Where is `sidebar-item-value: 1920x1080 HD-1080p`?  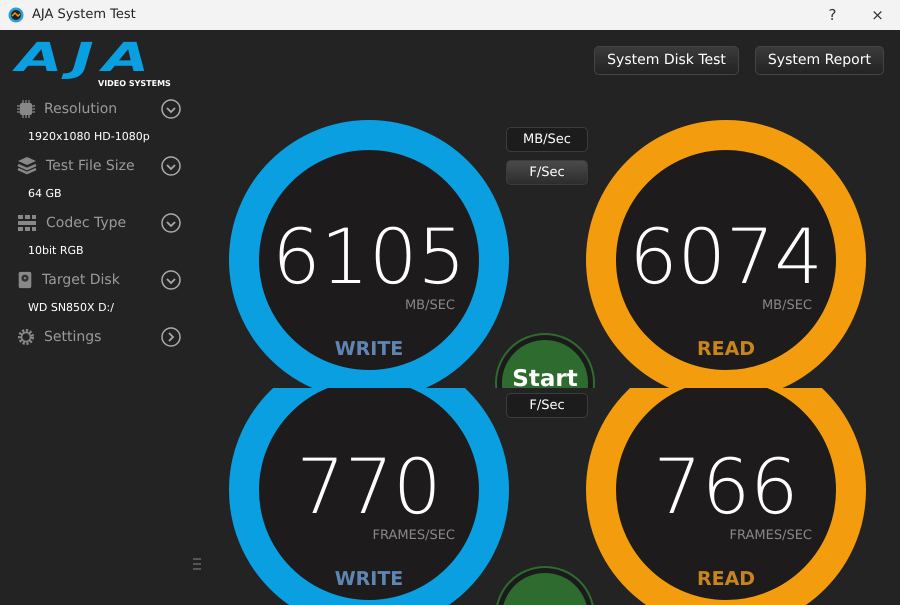
sidebar-item-value: 1920x1080 HD-1080p is located at coordinates (89, 137).